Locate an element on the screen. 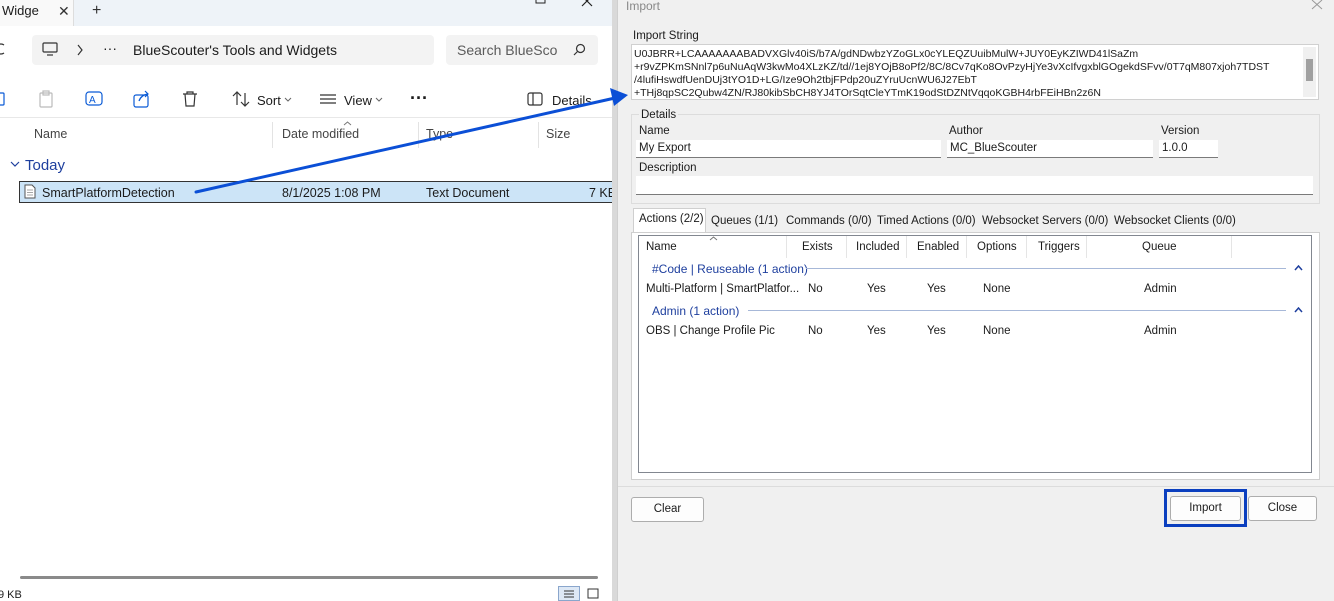 This screenshot has width=1334, height=601. annotation-arrow-icon is located at coordinates (411, 141).